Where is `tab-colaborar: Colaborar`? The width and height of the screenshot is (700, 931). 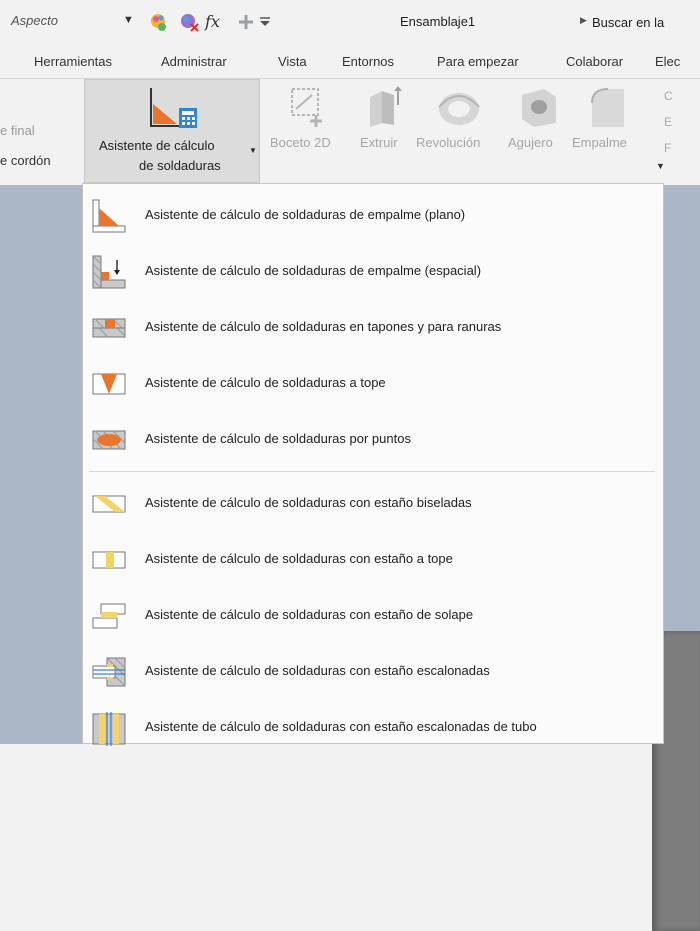
tab-colaborar: Colaborar is located at coordinates (594, 61).